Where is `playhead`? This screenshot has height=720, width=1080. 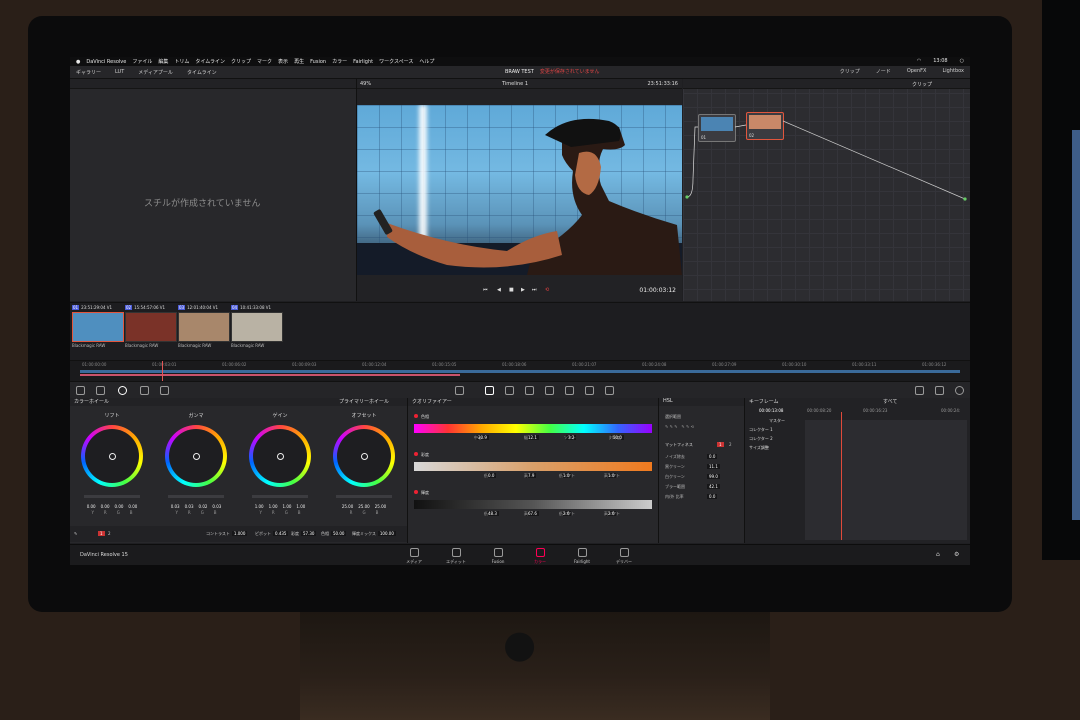
playhead is located at coordinates (162, 371).